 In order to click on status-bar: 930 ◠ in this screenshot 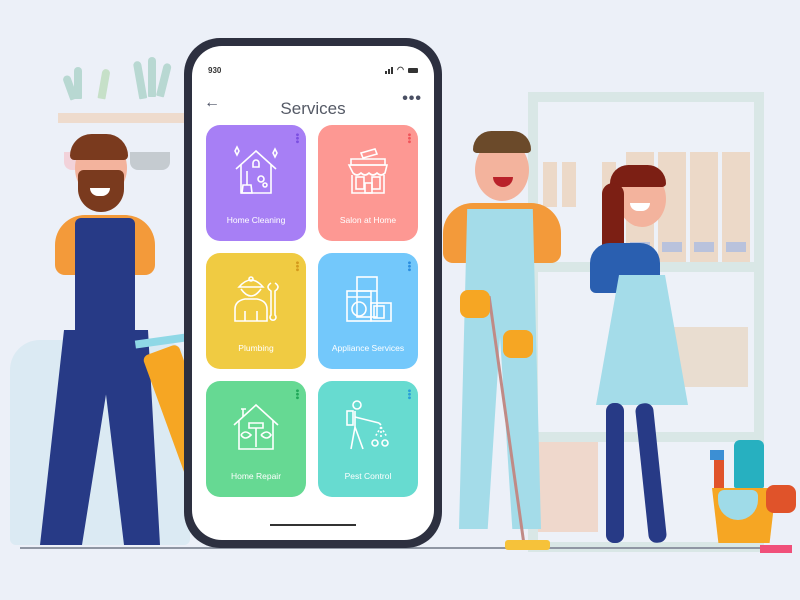, I will do `click(313, 72)`.